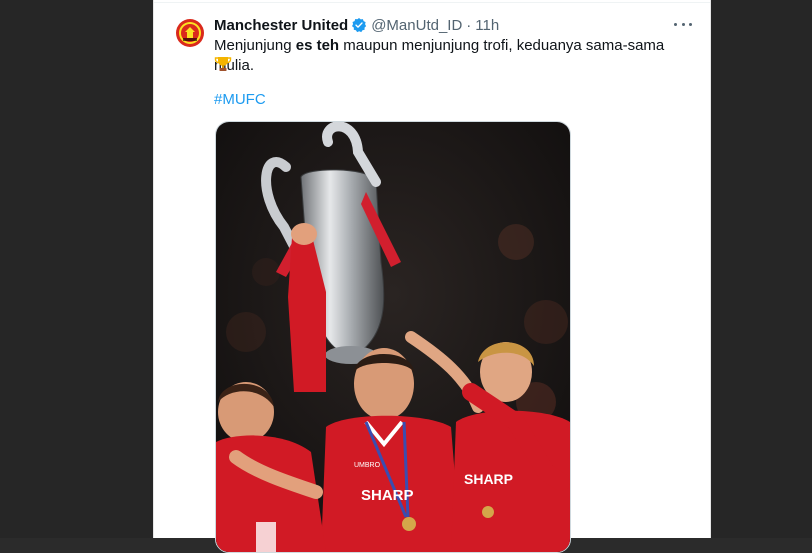 The width and height of the screenshot is (812, 553). What do you see at coordinates (367, 465) in the screenshot?
I see `shirt-brand-text: UMBRO` at bounding box center [367, 465].